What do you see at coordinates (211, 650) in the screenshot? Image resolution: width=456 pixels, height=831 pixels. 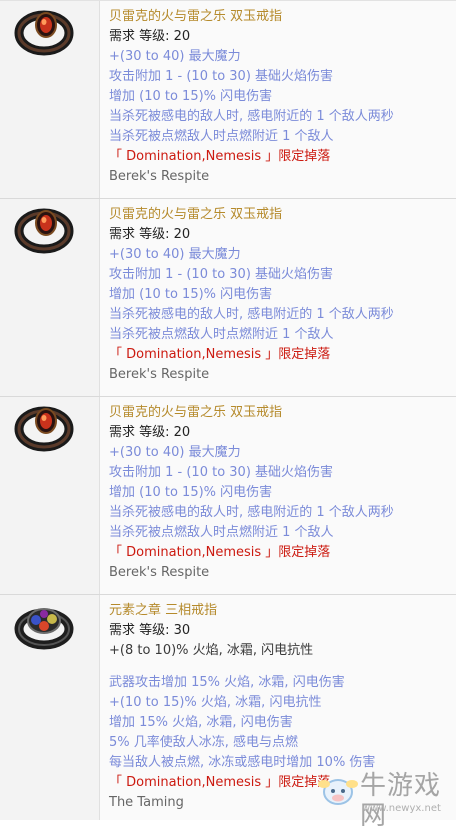 I see `item-implicit-mod: +(8 to 10)% 火焰, 冰霜, 闪电抗性` at bounding box center [211, 650].